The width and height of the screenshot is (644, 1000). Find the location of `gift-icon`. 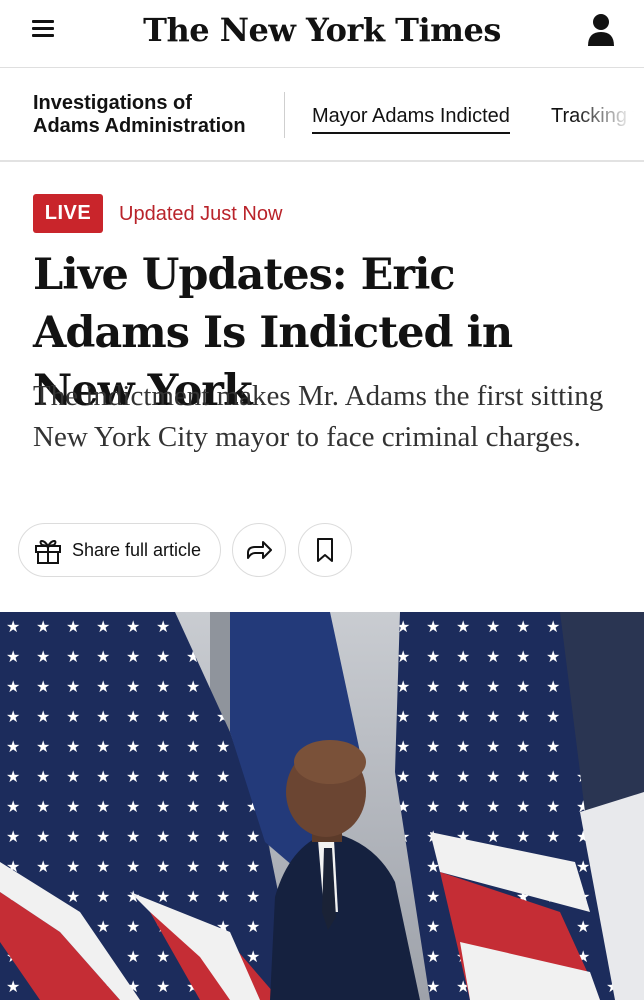

gift-icon is located at coordinates (48, 552).